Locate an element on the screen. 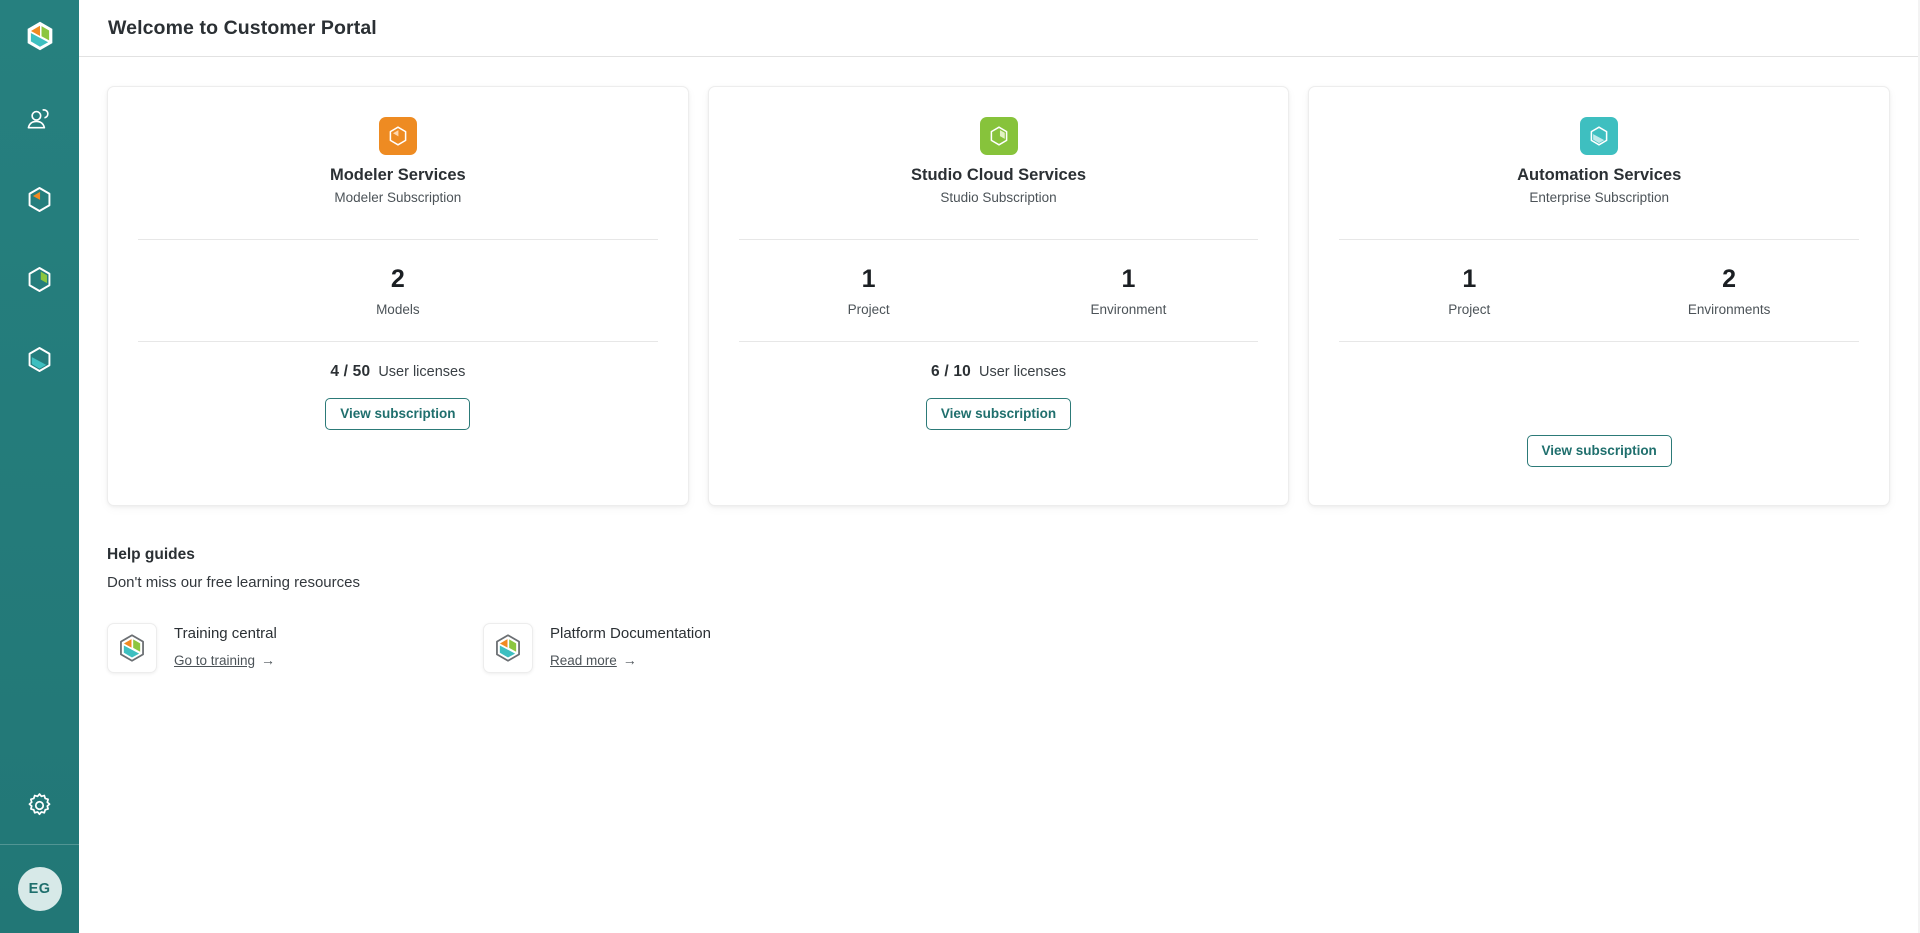 The image size is (1920, 933). card-metrics: 1 Project 2 Environments is located at coordinates (1599, 290).